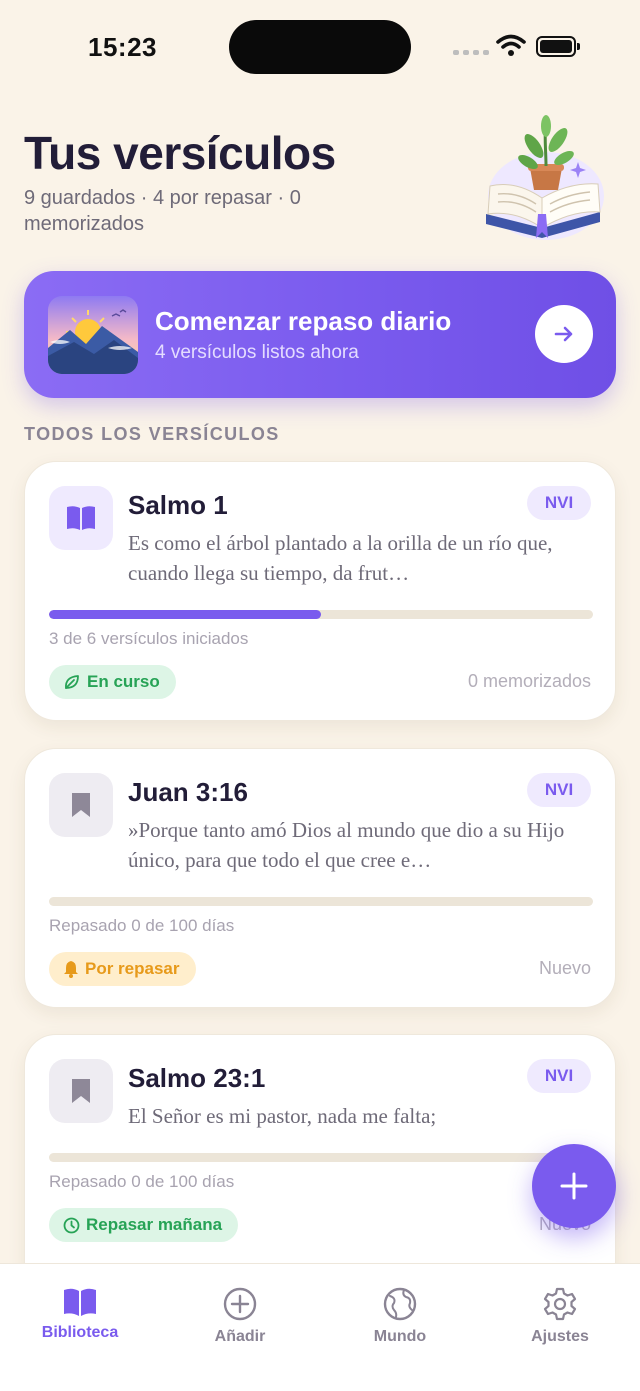  Describe the element at coordinates (178, 505) in the screenshot. I see `card-title: Salmo 1` at that location.